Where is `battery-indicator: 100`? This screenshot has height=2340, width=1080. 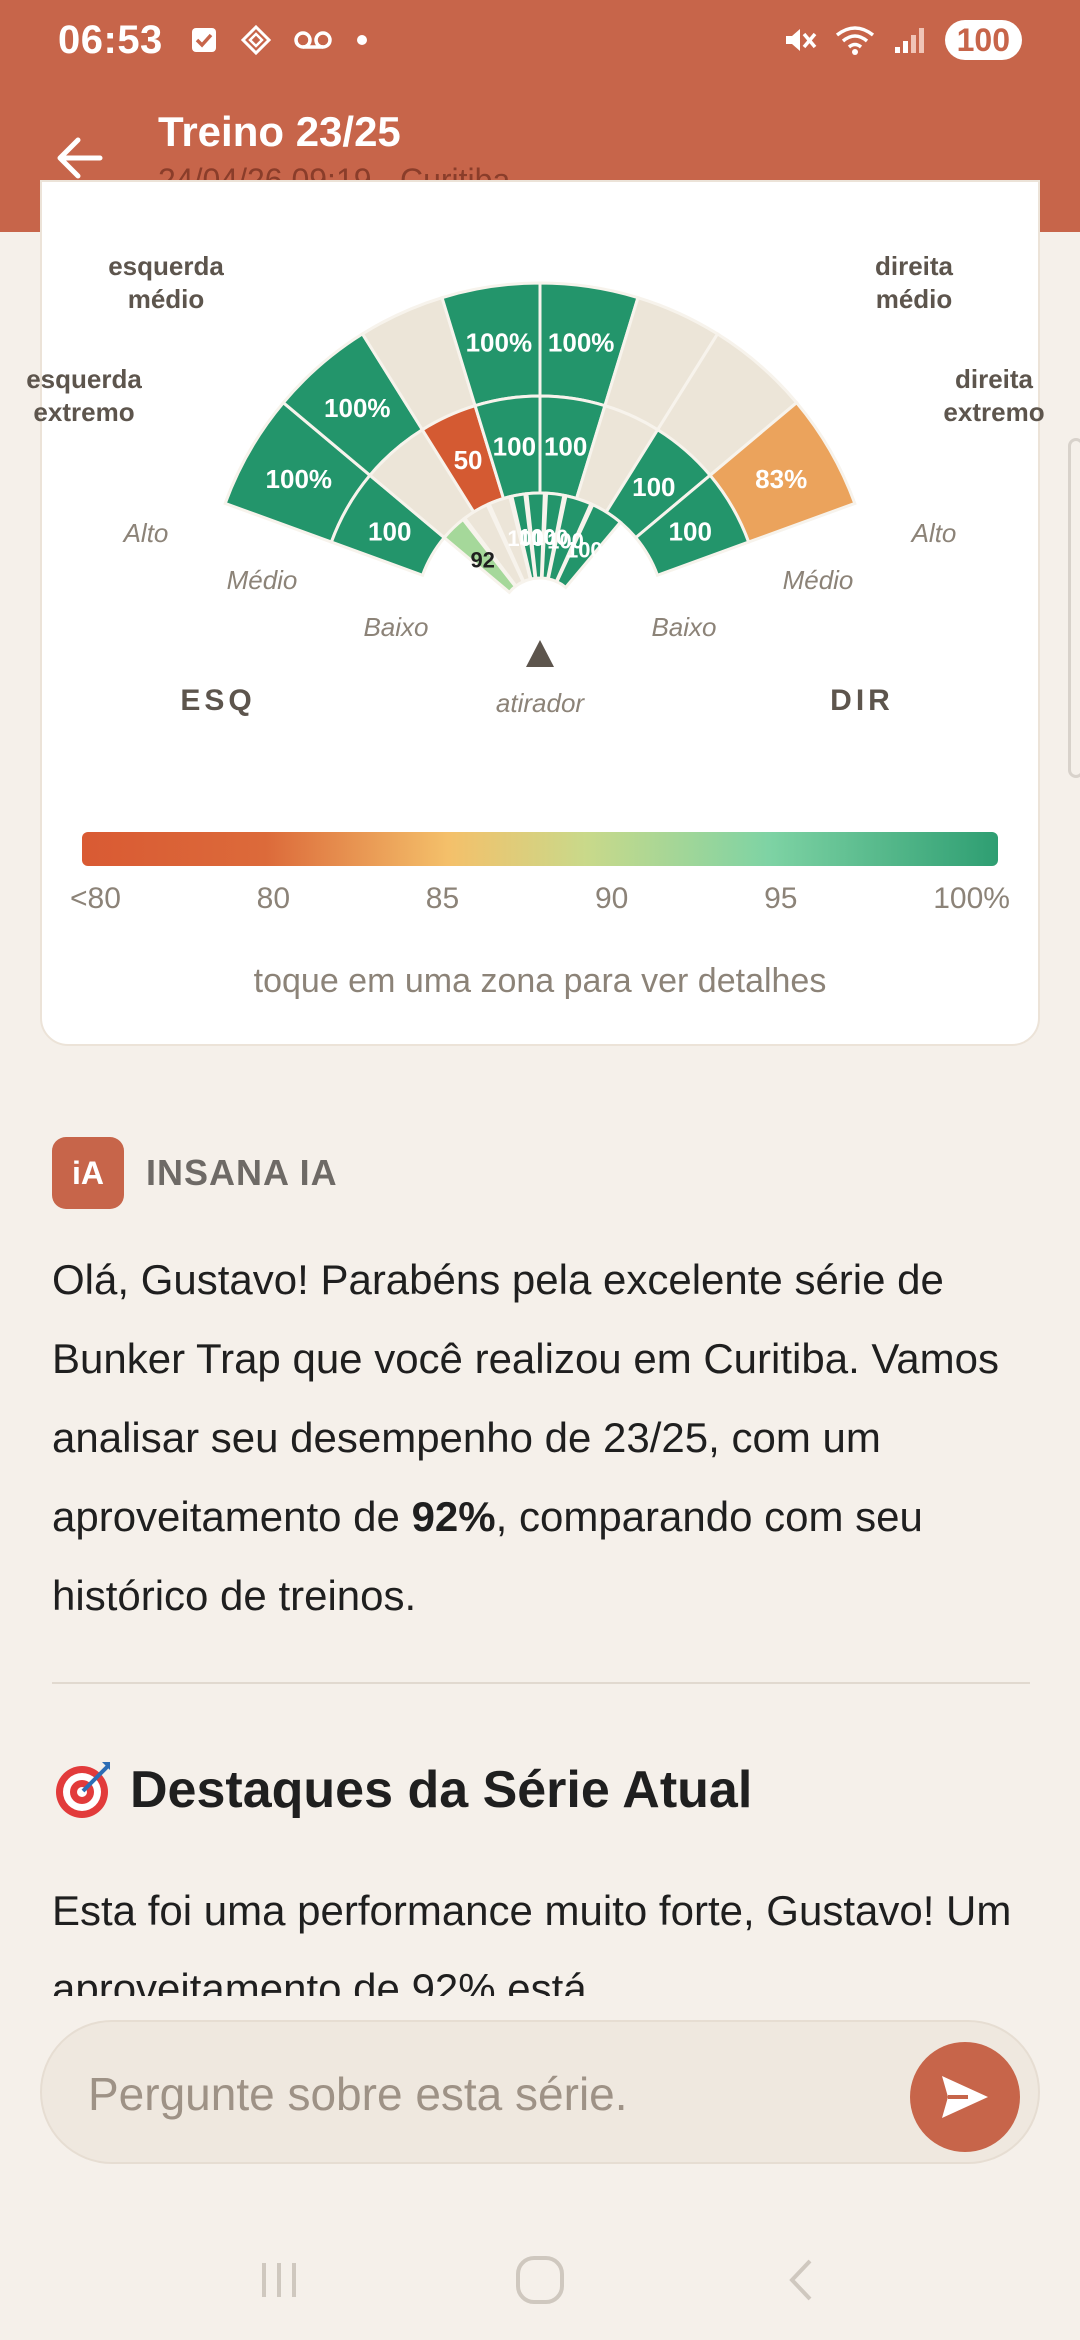 battery-indicator: 100 is located at coordinates (983, 40).